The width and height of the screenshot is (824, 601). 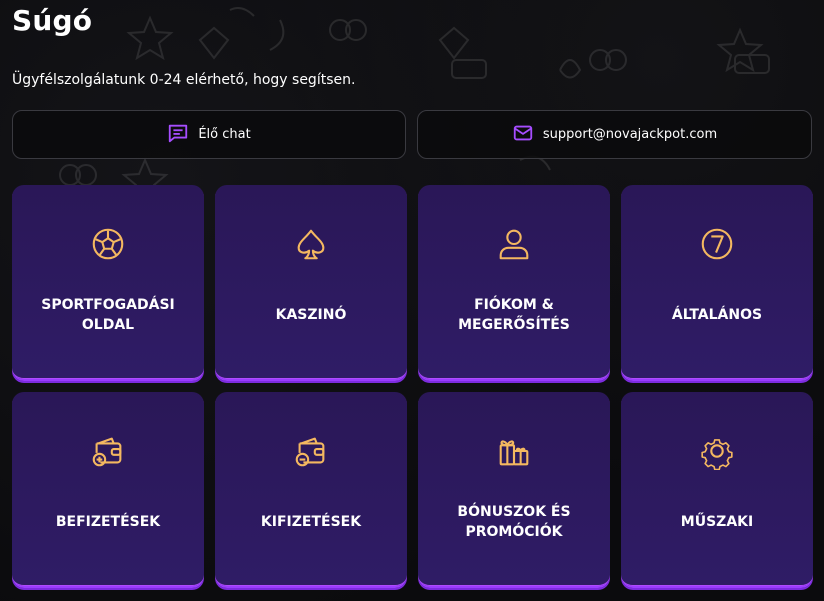 What do you see at coordinates (311, 283) in the screenshot?
I see `category-card-casino: KASZINÓ` at bounding box center [311, 283].